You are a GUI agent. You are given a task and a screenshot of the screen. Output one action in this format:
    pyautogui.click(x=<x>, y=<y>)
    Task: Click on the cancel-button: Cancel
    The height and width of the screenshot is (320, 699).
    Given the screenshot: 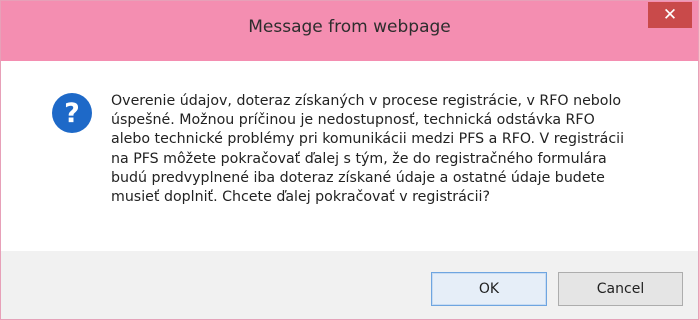 What is the action you would take?
    pyautogui.click(x=620, y=289)
    